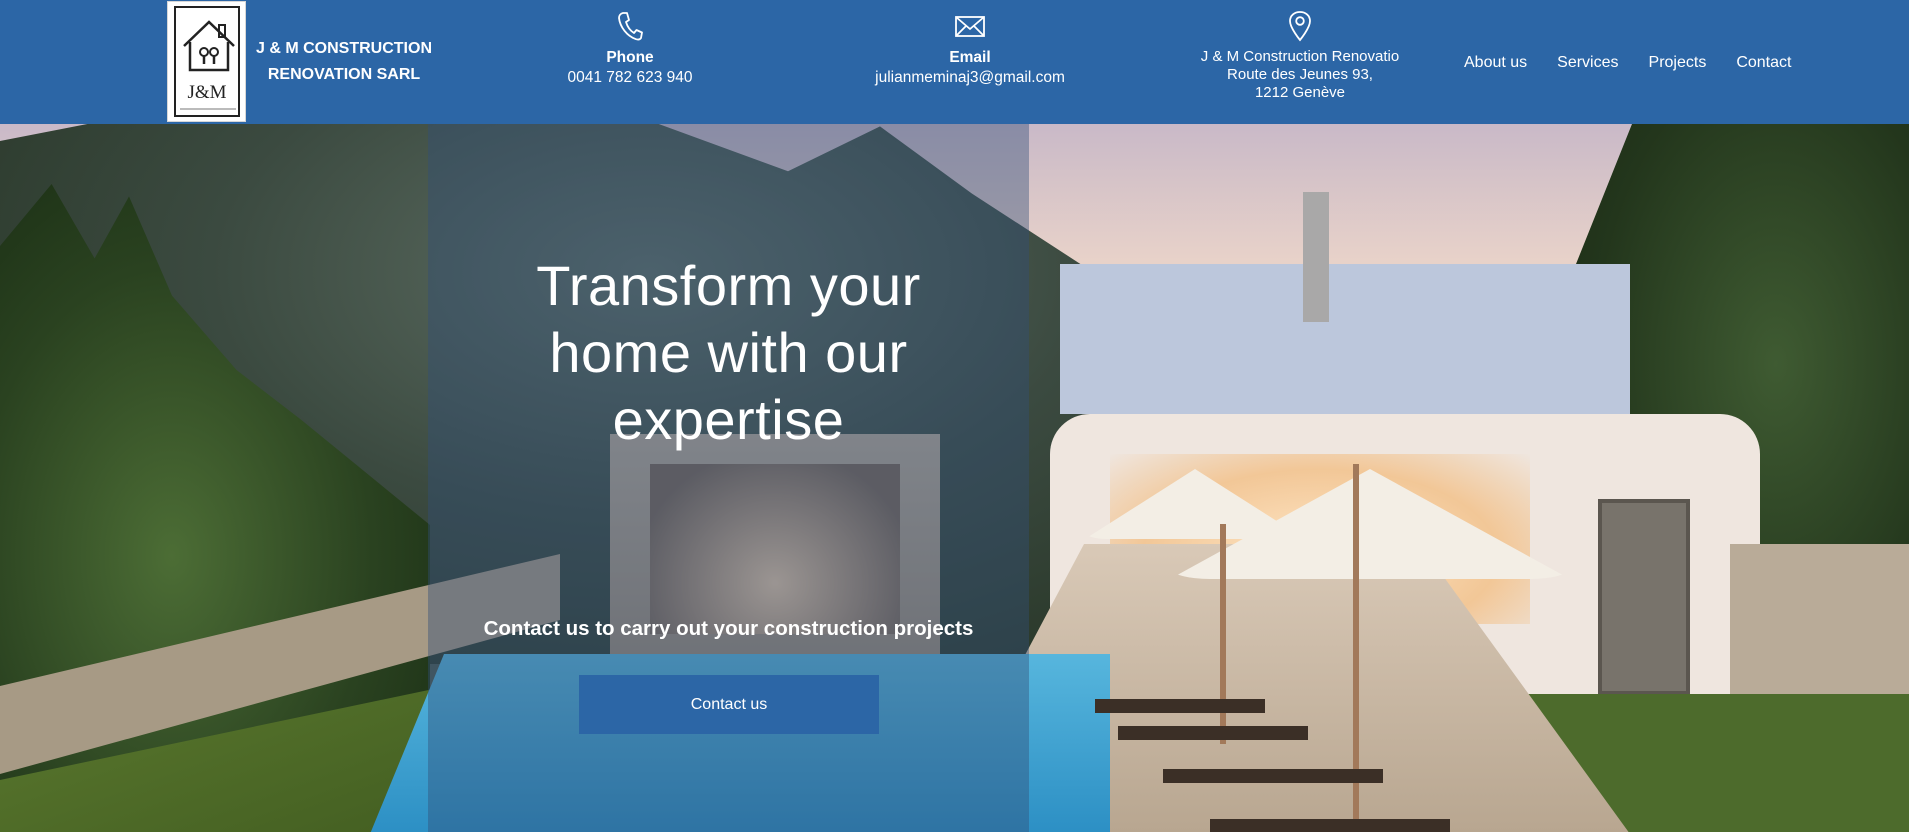 Image resolution: width=1909 pixels, height=832 pixels. Describe the element at coordinates (728, 419) in the screenshot. I see `hero-title-line3: expertise` at that location.